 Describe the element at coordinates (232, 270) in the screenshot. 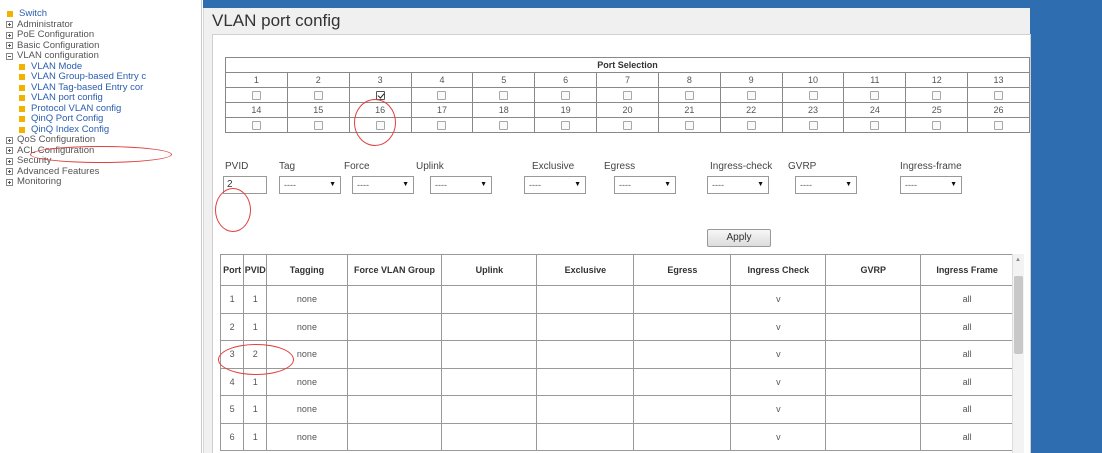

I see `column-header: Port` at that location.